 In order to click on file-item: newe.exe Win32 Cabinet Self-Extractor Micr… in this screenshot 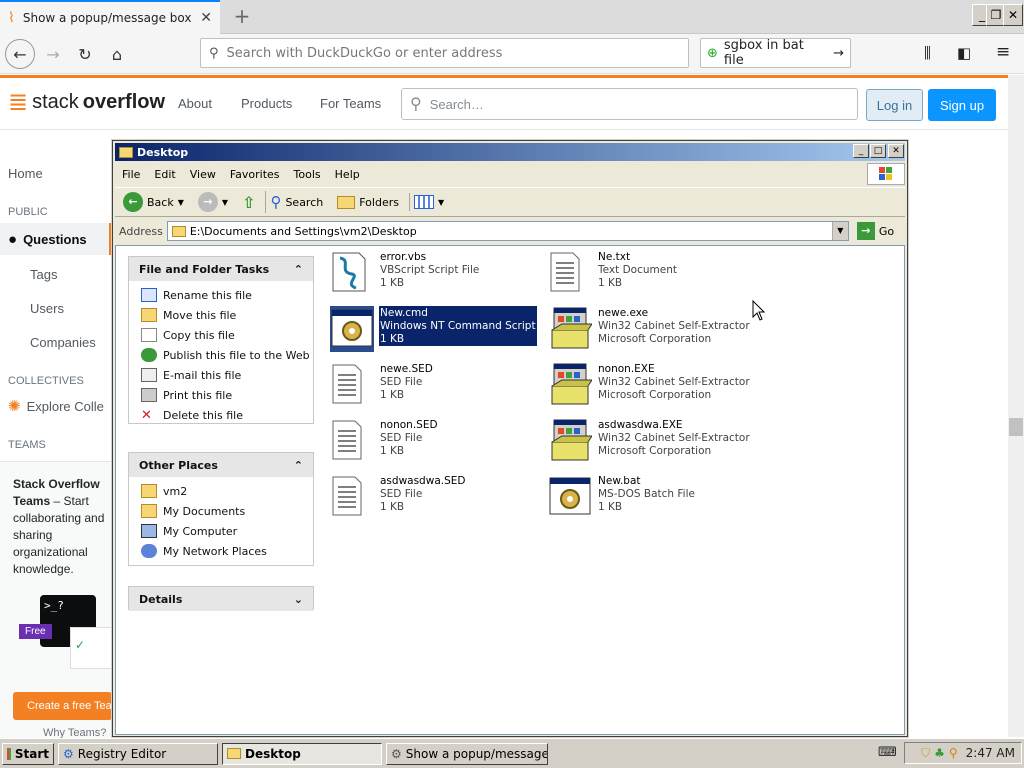, I will do `click(653, 331)`.